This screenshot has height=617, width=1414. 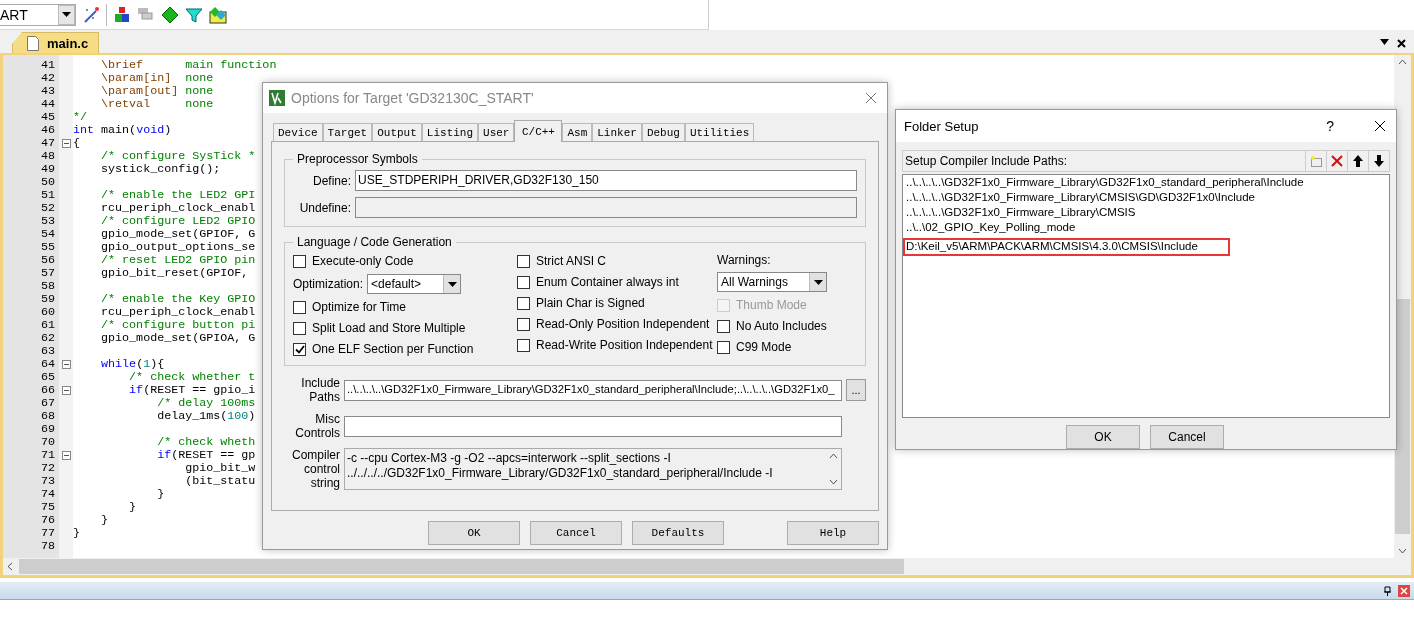 What do you see at coordinates (496, 132) in the screenshot?
I see `dialog-tab: User` at bounding box center [496, 132].